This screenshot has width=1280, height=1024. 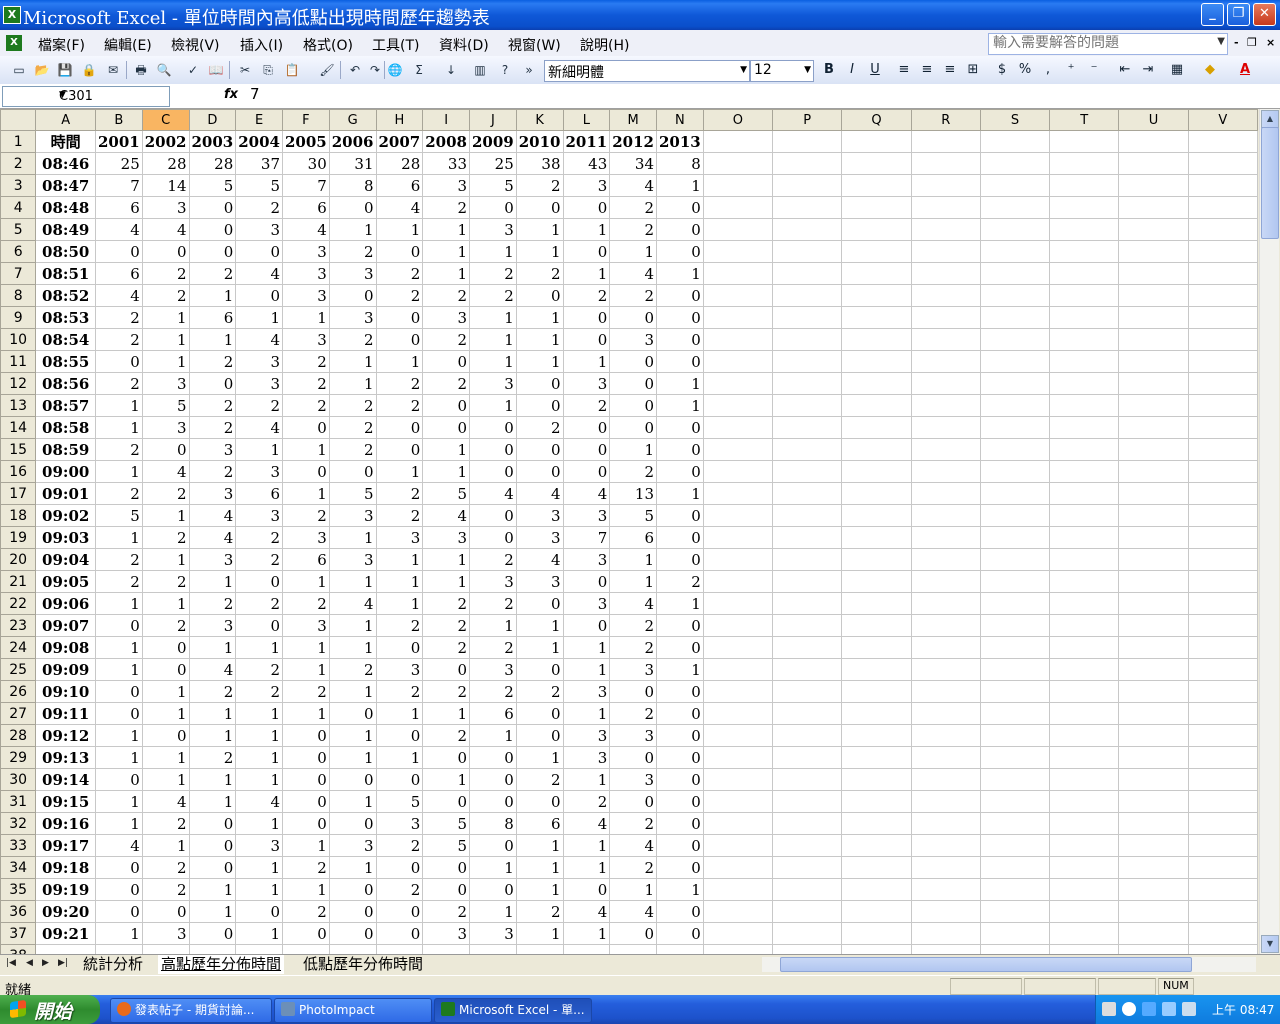 What do you see at coordinates (493, 120) in the screenshot?
I see `column-header-j: J` at bounding box center [493, 120].